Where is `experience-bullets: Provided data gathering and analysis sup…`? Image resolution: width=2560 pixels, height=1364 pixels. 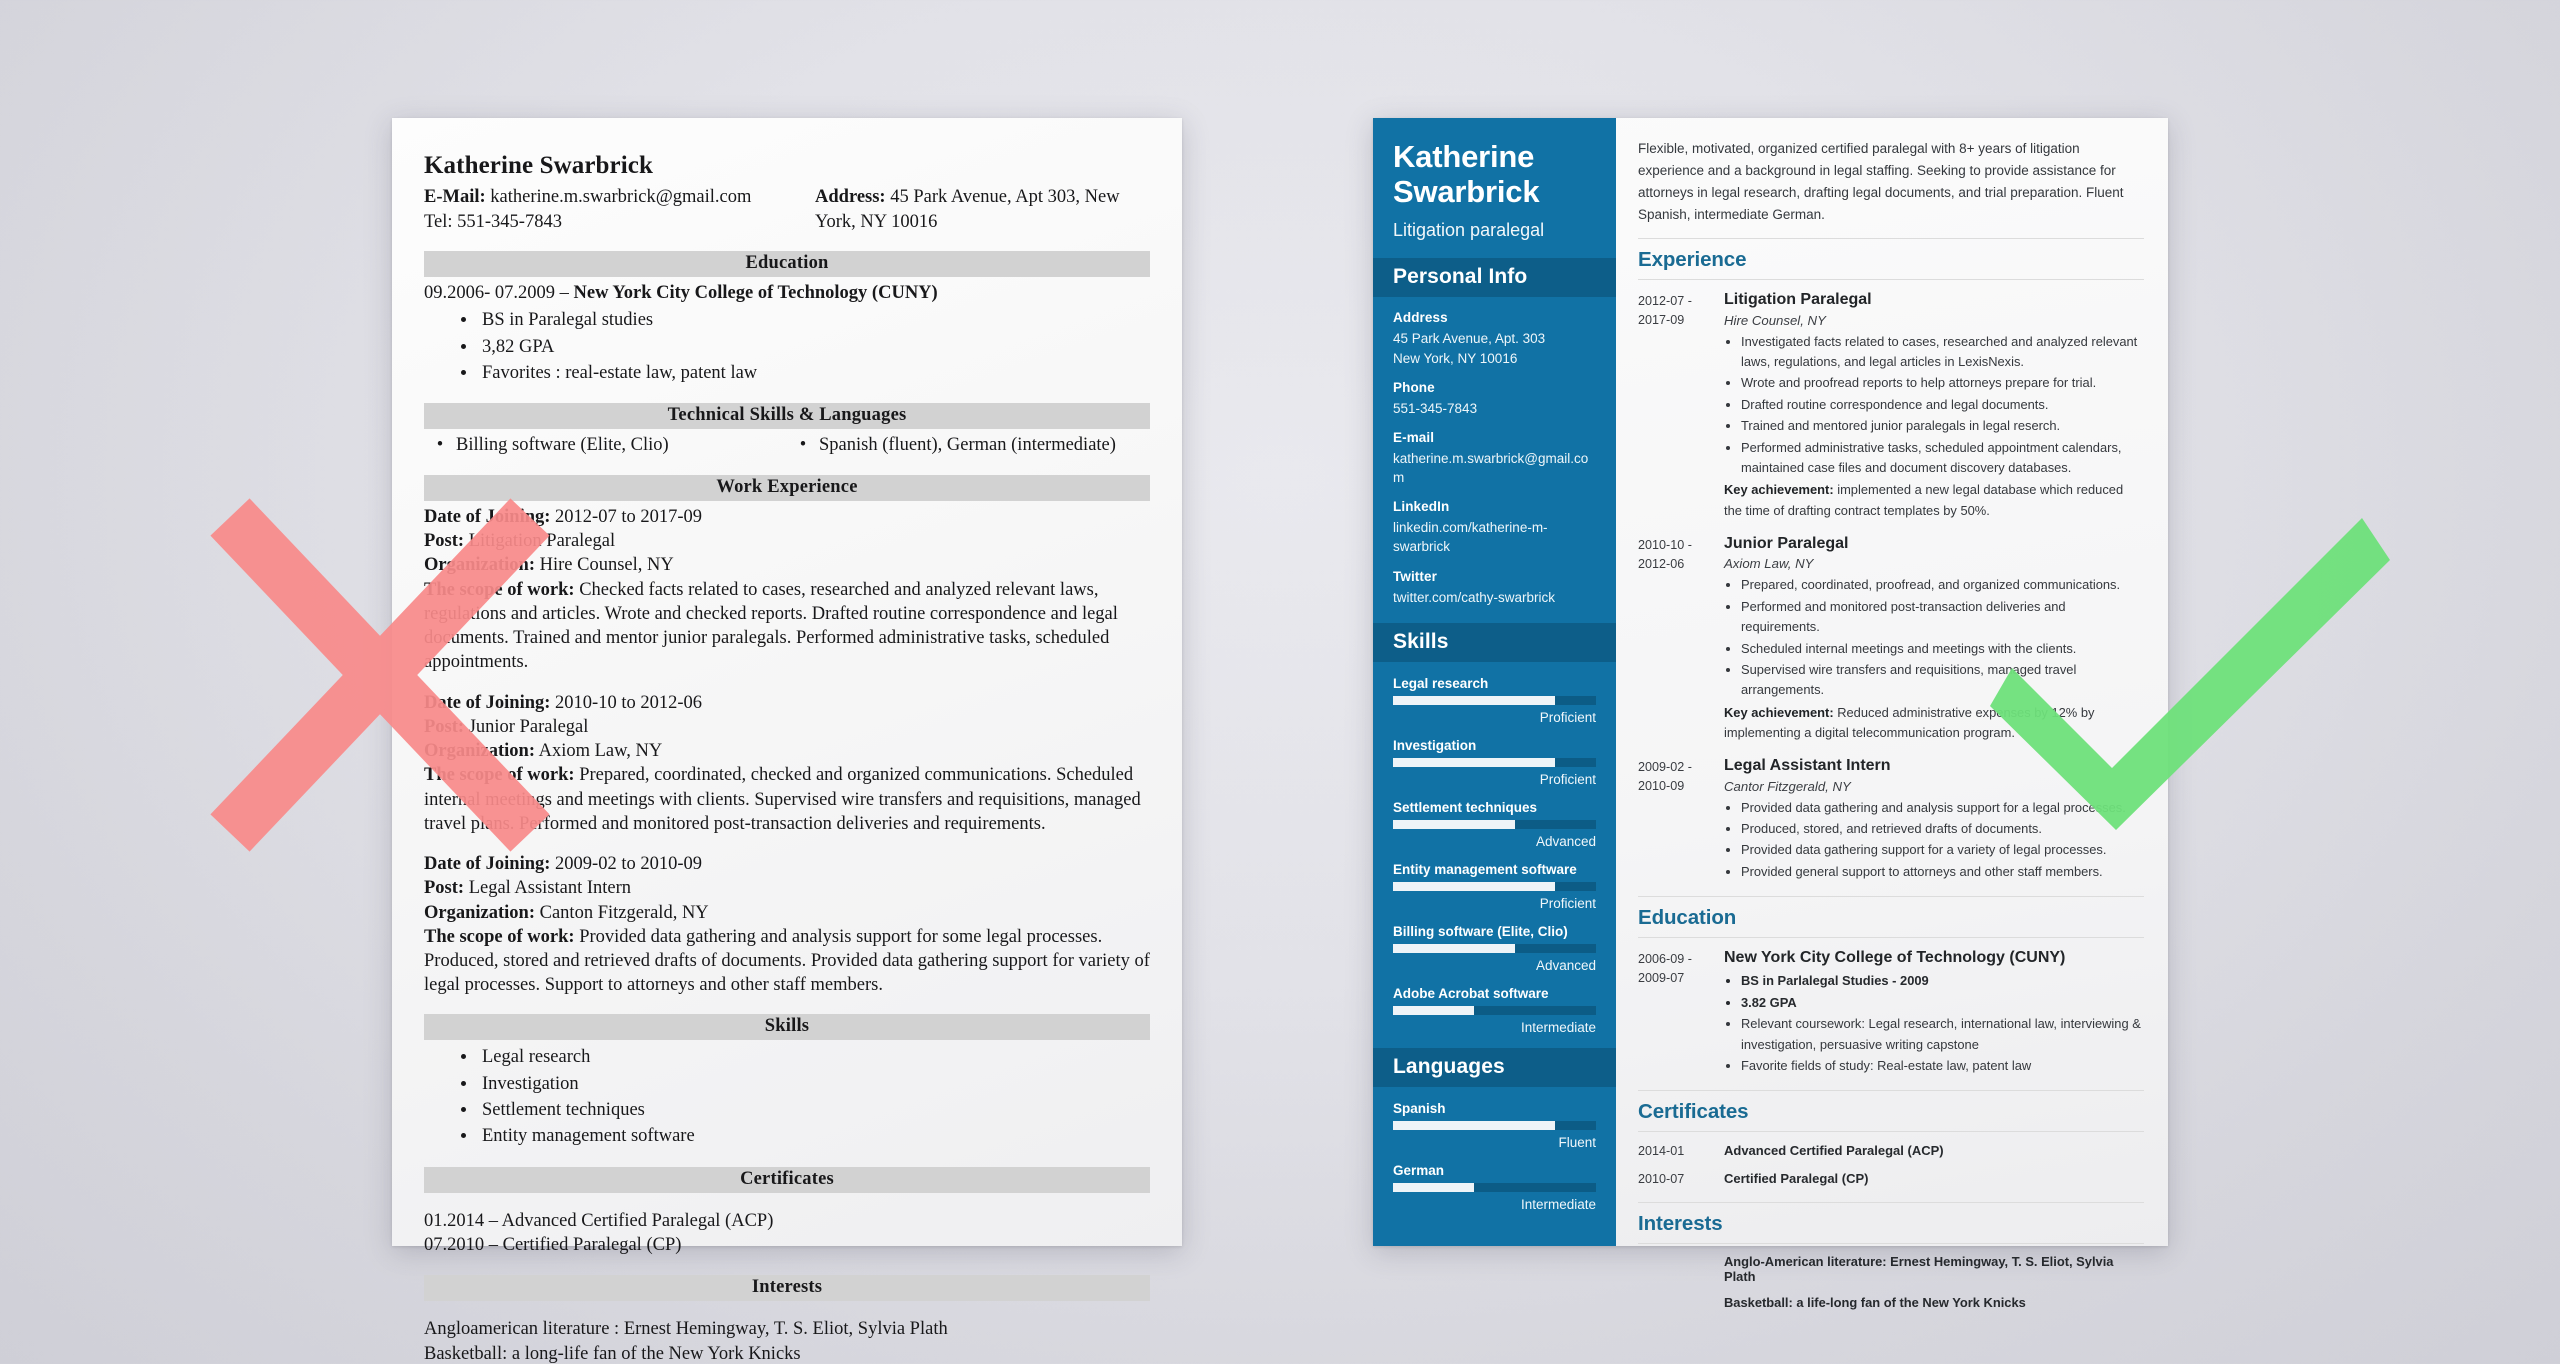 experience-bullets: Provided data gathering and analysis sup… is located at coordinates (1934, 840).